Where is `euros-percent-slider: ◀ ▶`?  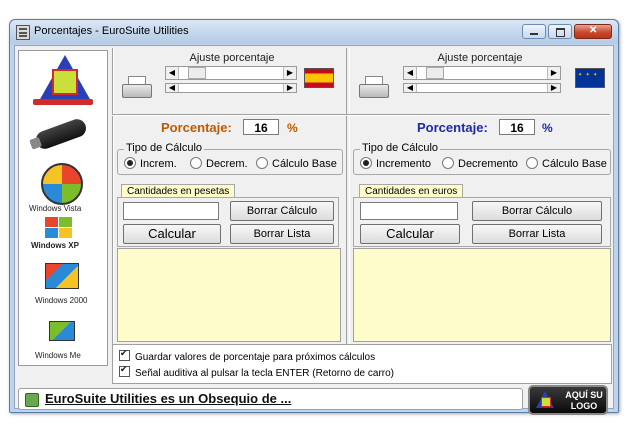 euros-percent-slider: ◀ ▶ is located at coordinates (482, 73).